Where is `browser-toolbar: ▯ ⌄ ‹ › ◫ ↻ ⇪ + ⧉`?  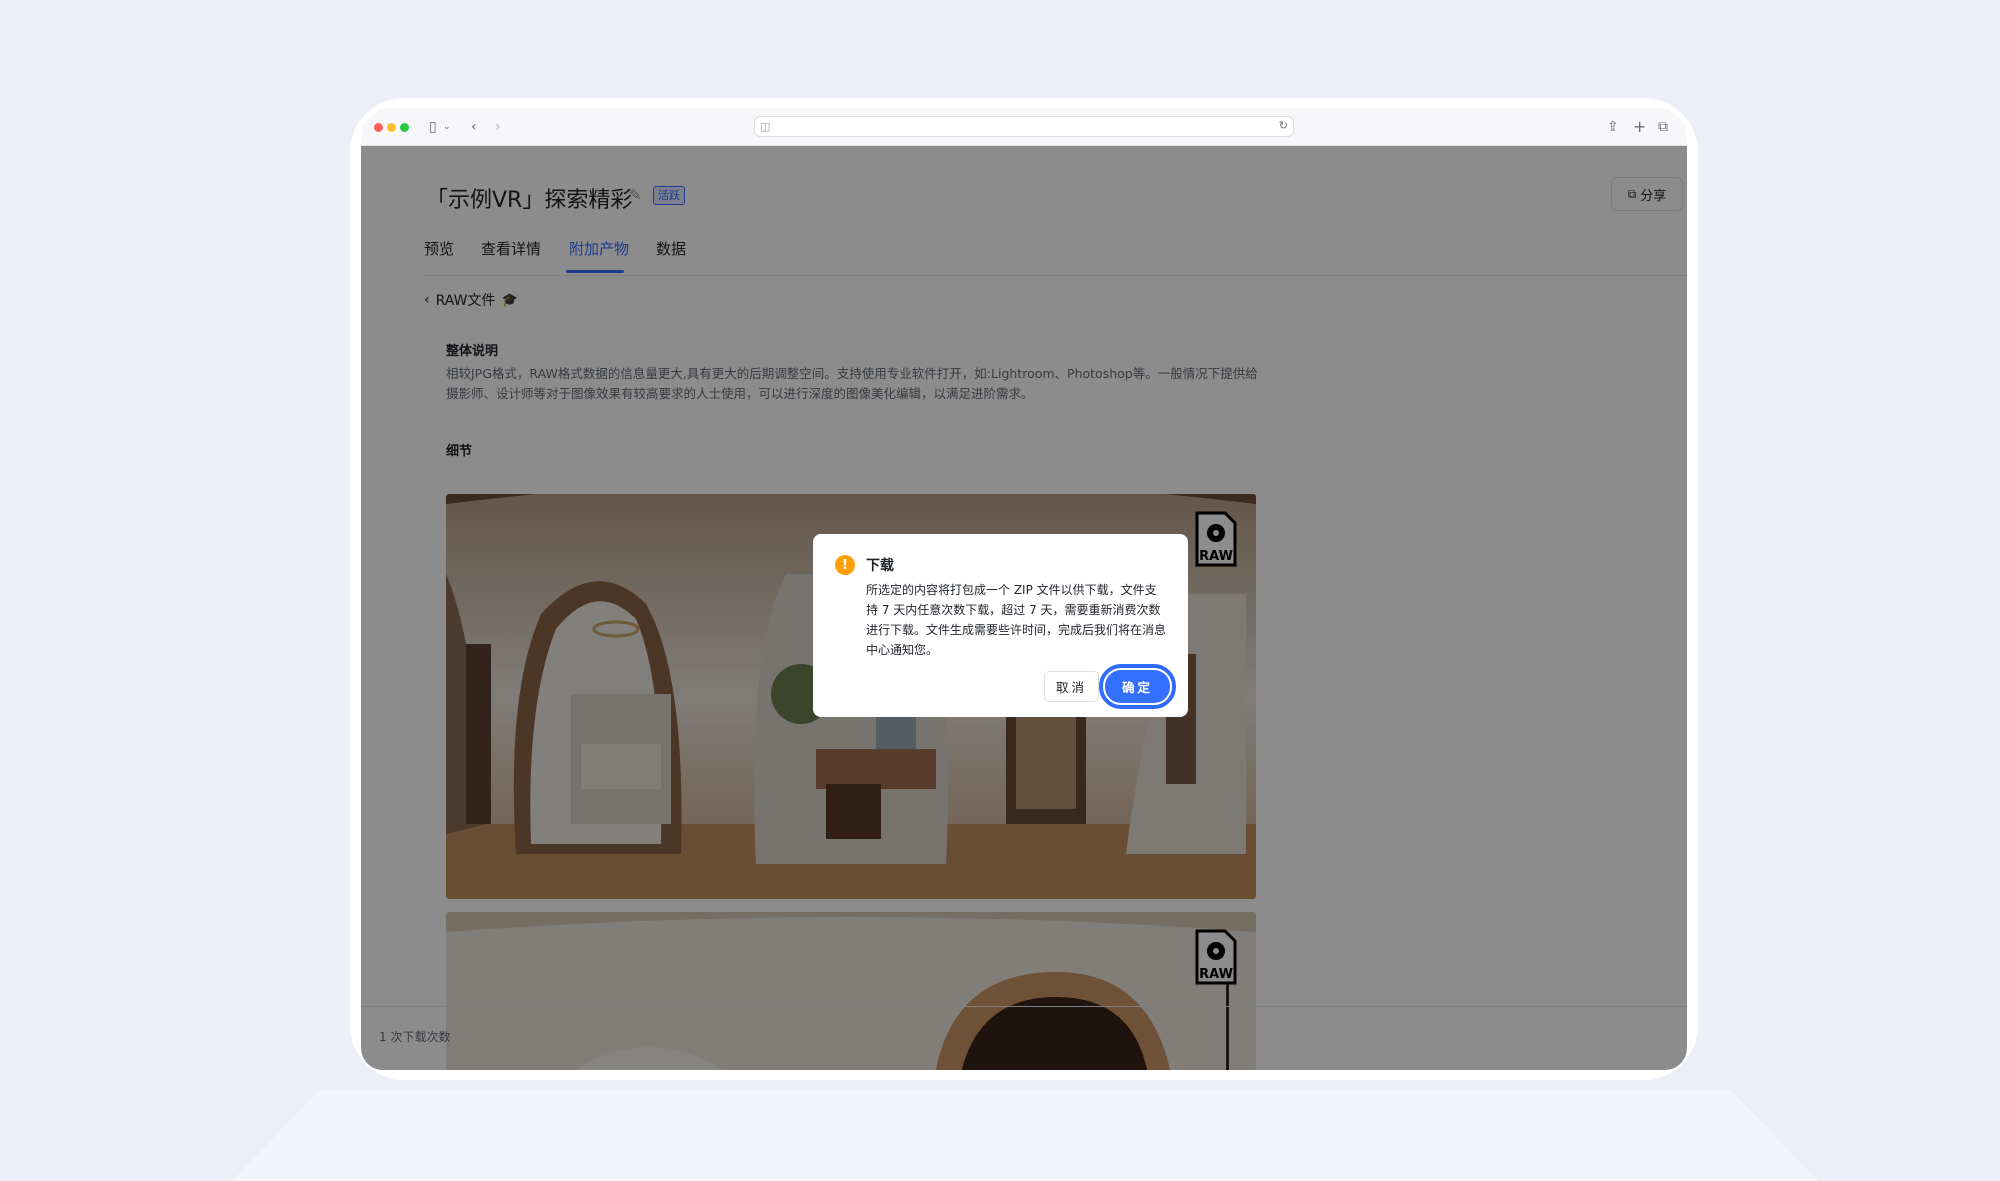
browser-toolbar: ▯ ⌄ ‹ › ◫ ↻ ⇪ + ⧉ is located at coordinates (1024, 127).